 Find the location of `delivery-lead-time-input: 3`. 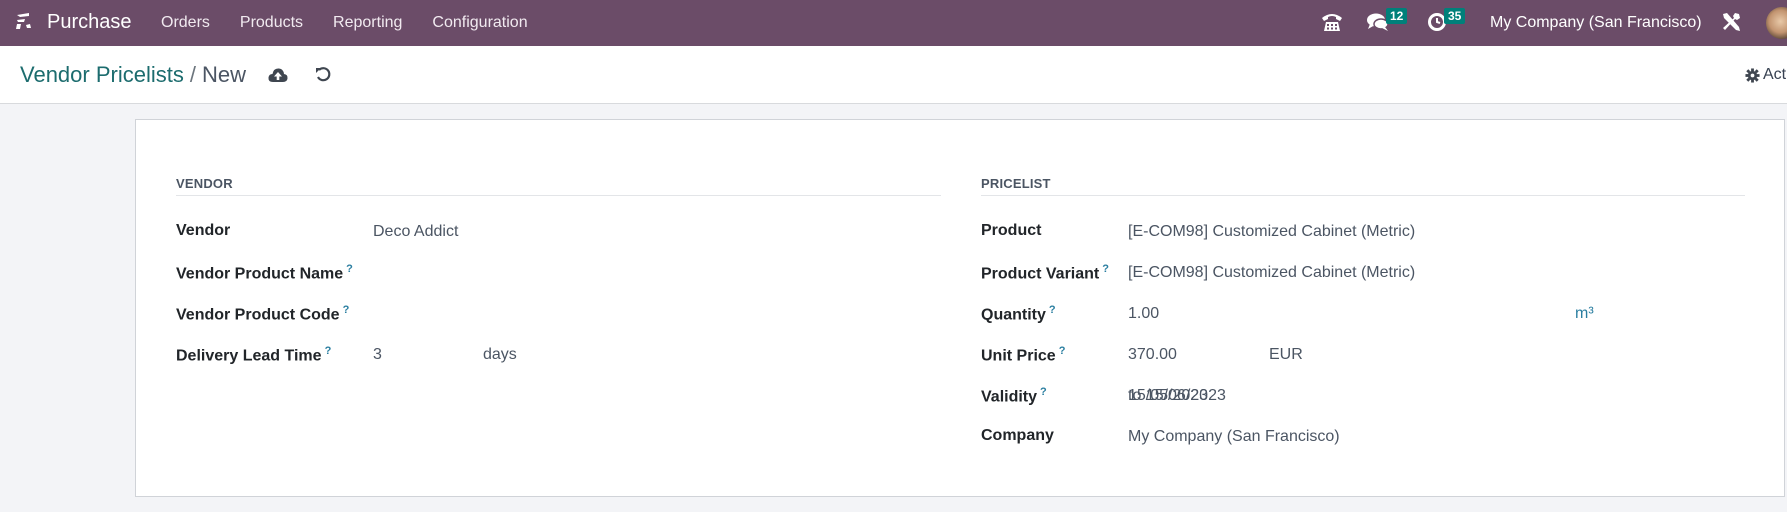

delivery-lead-time-input: 3 is located at coordinates (377, 355).